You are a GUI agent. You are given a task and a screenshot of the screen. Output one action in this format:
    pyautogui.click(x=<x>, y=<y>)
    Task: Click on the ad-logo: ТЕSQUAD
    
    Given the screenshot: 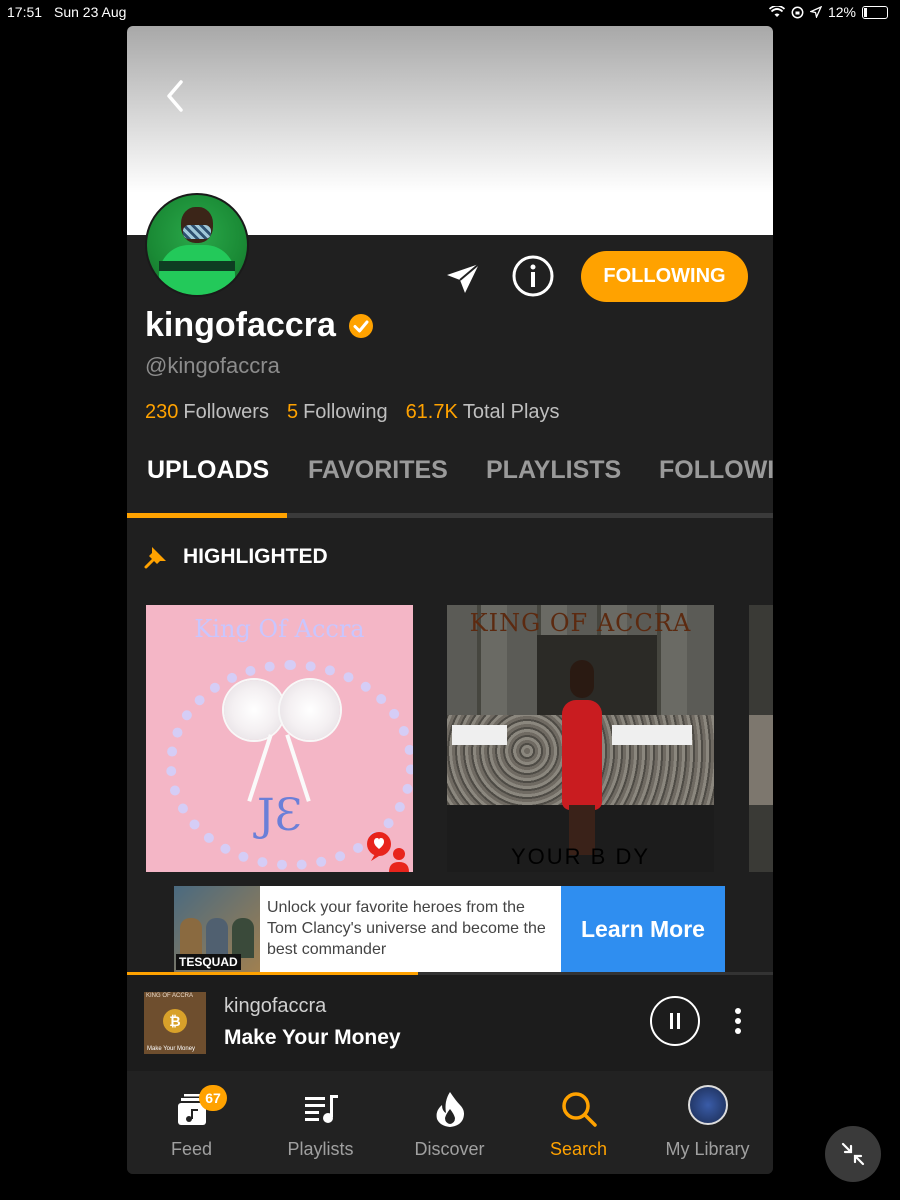 What is the action you would take?
    pyautogui.click(x=208, y=962)
    